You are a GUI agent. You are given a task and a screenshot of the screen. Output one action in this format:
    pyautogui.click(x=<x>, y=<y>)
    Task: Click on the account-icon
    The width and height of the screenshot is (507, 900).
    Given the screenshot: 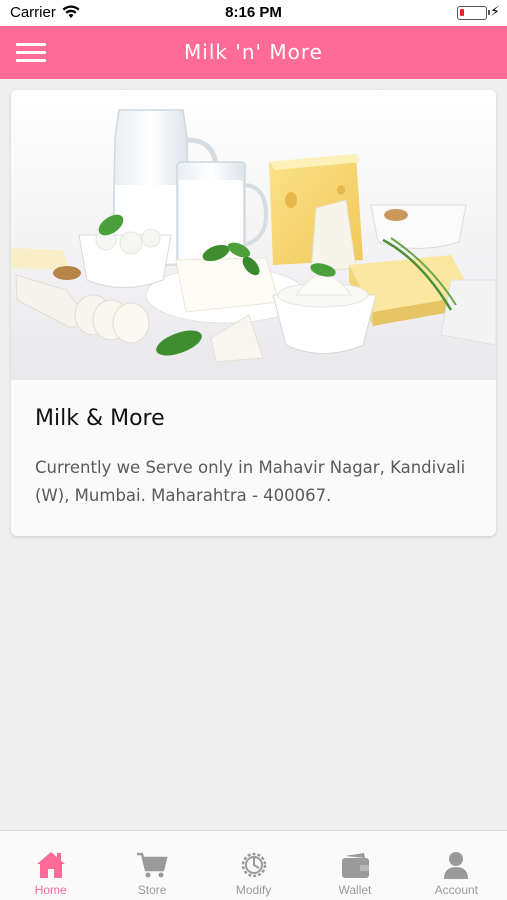 What is the action you would take?
    pyautogui.click(x=456, y=865)
    